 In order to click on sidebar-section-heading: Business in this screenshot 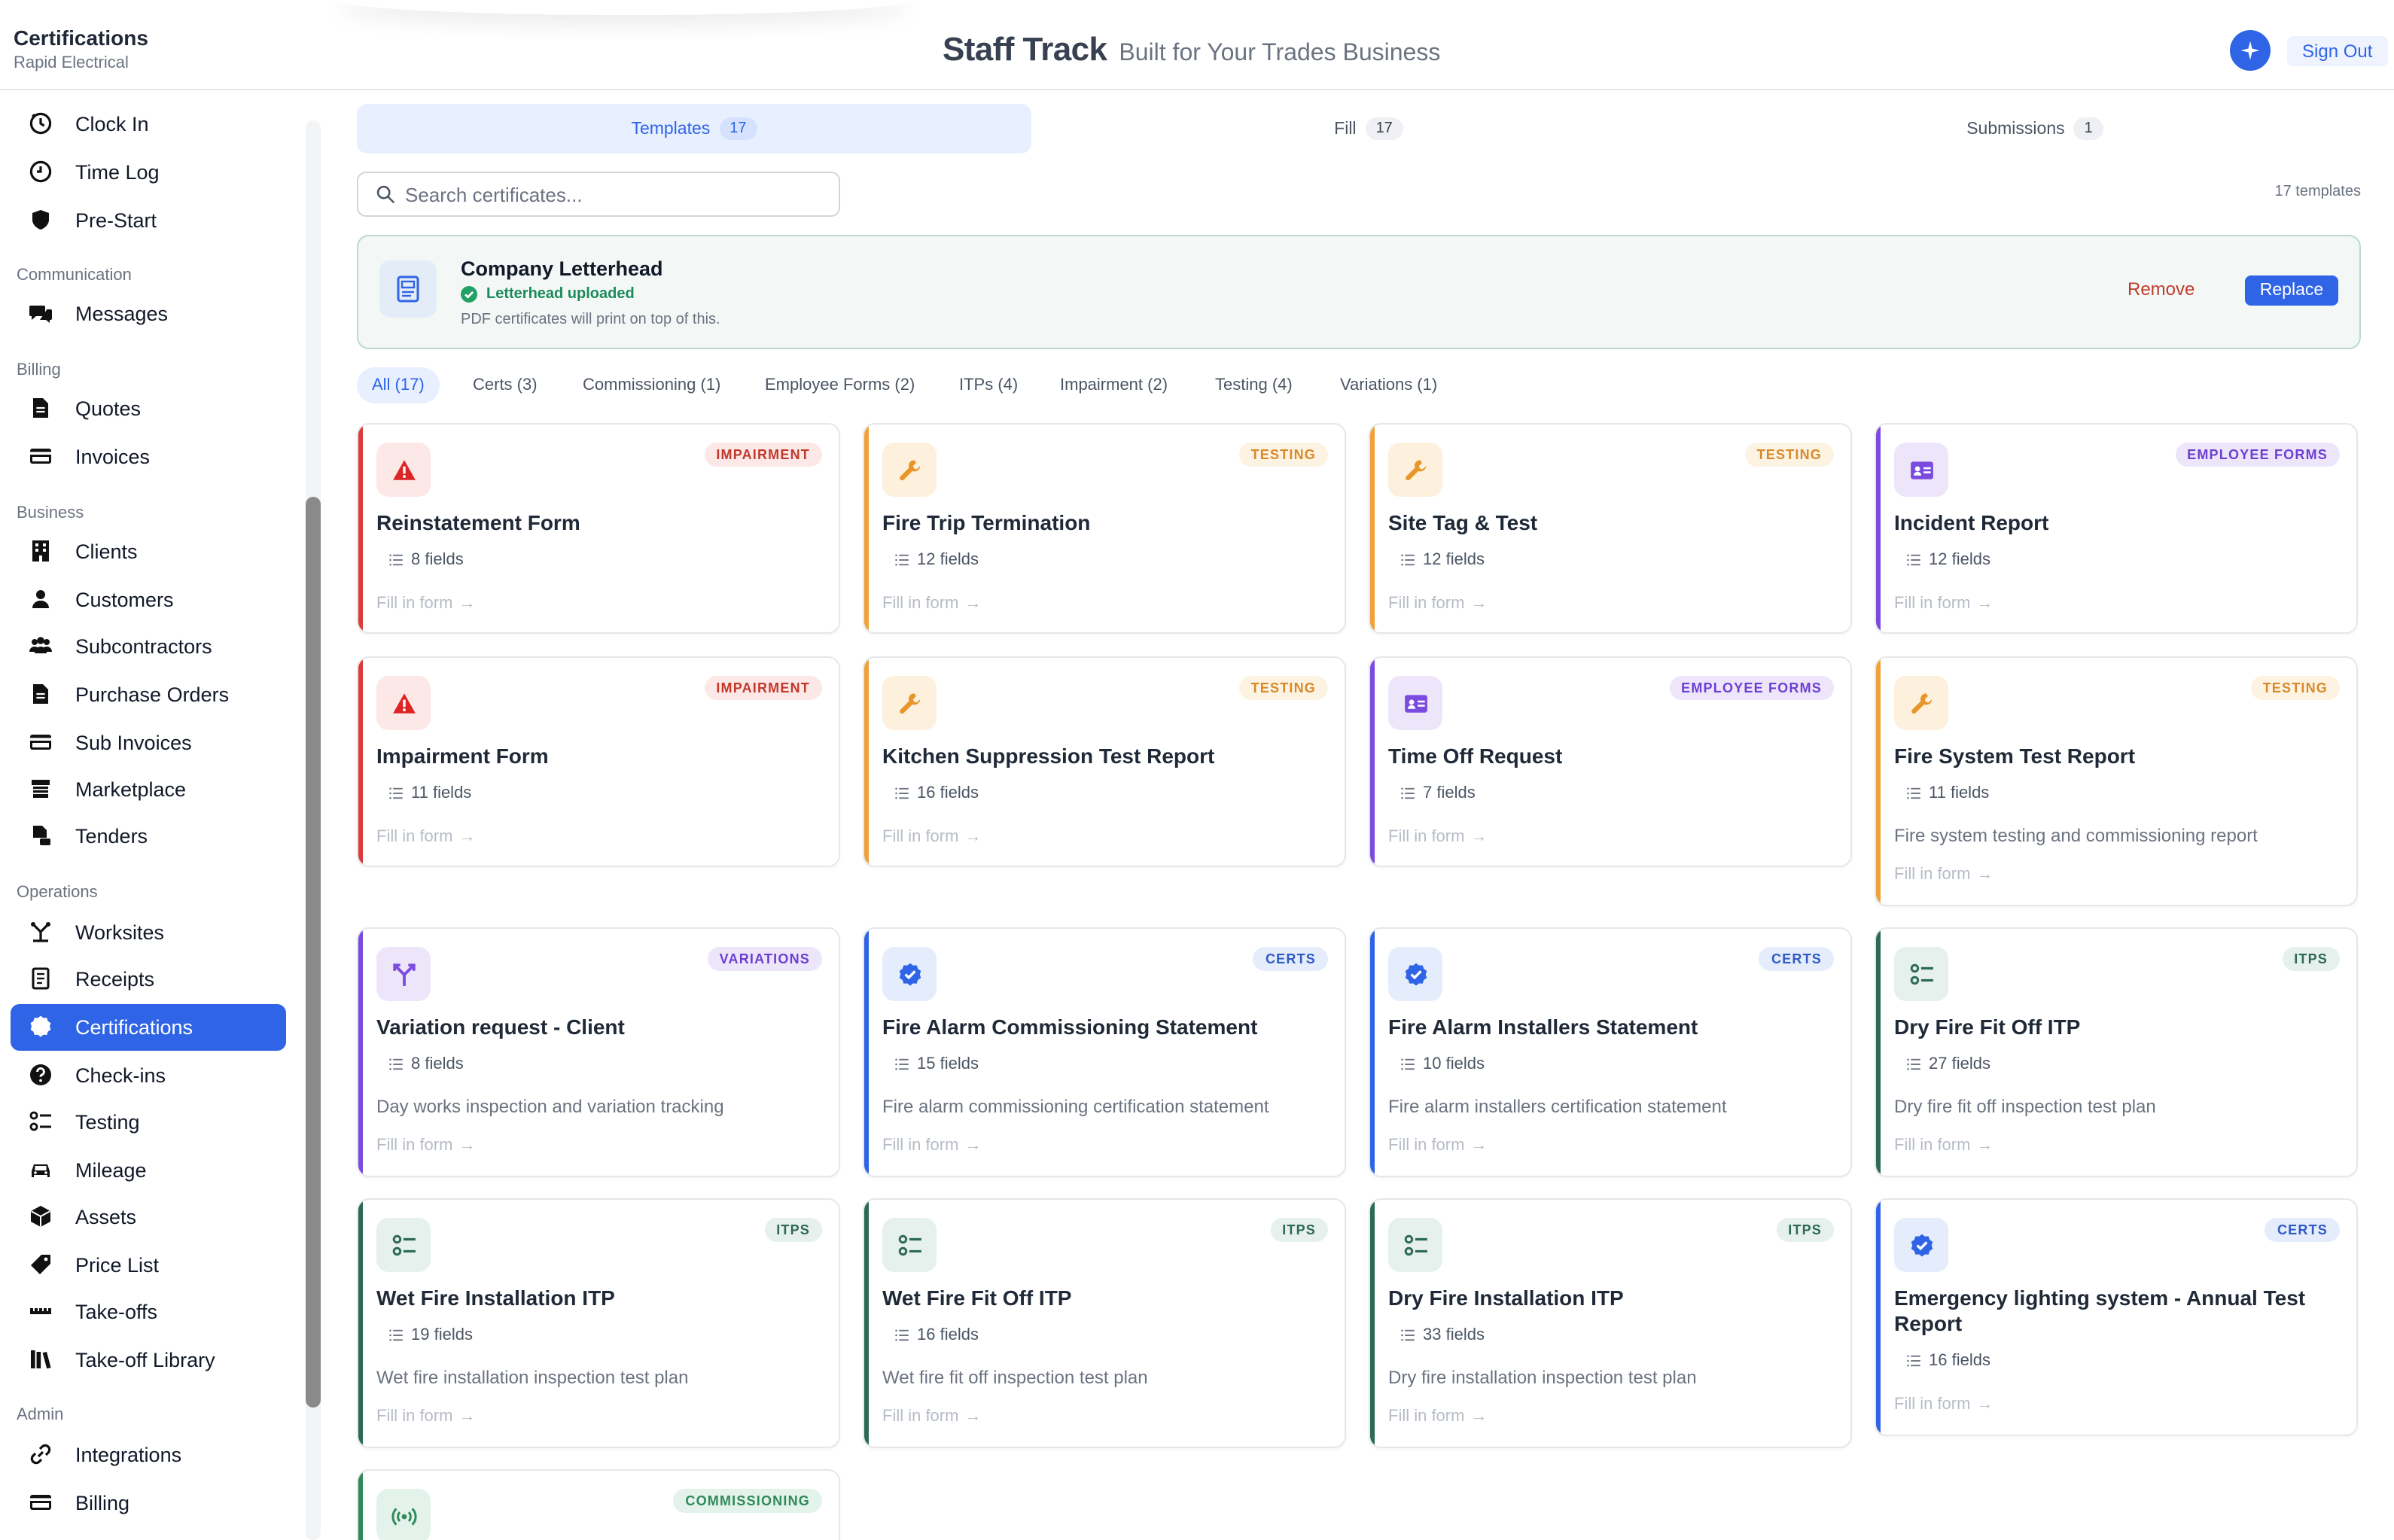, I will do `click(50, 513)`.